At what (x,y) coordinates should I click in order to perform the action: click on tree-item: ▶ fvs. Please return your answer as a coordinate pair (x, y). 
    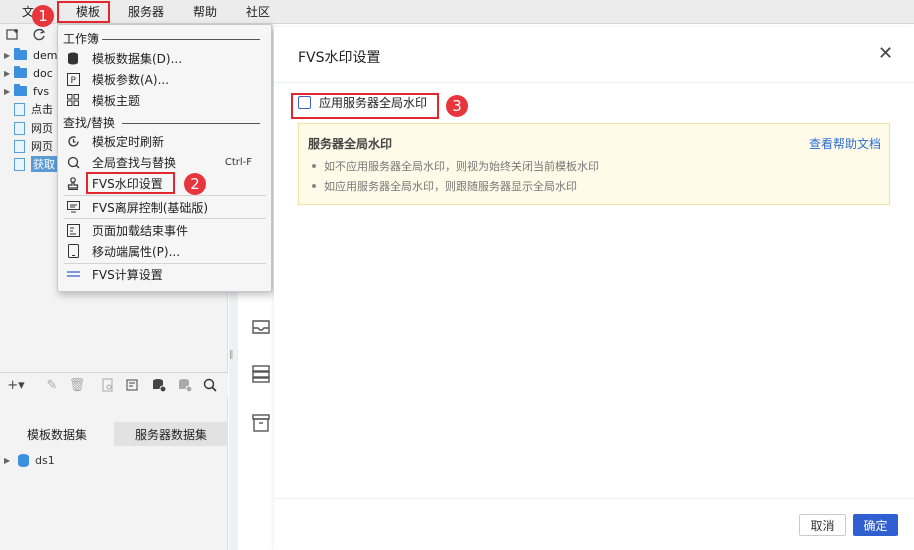
    Looking at the image, I should click on (26, 91).